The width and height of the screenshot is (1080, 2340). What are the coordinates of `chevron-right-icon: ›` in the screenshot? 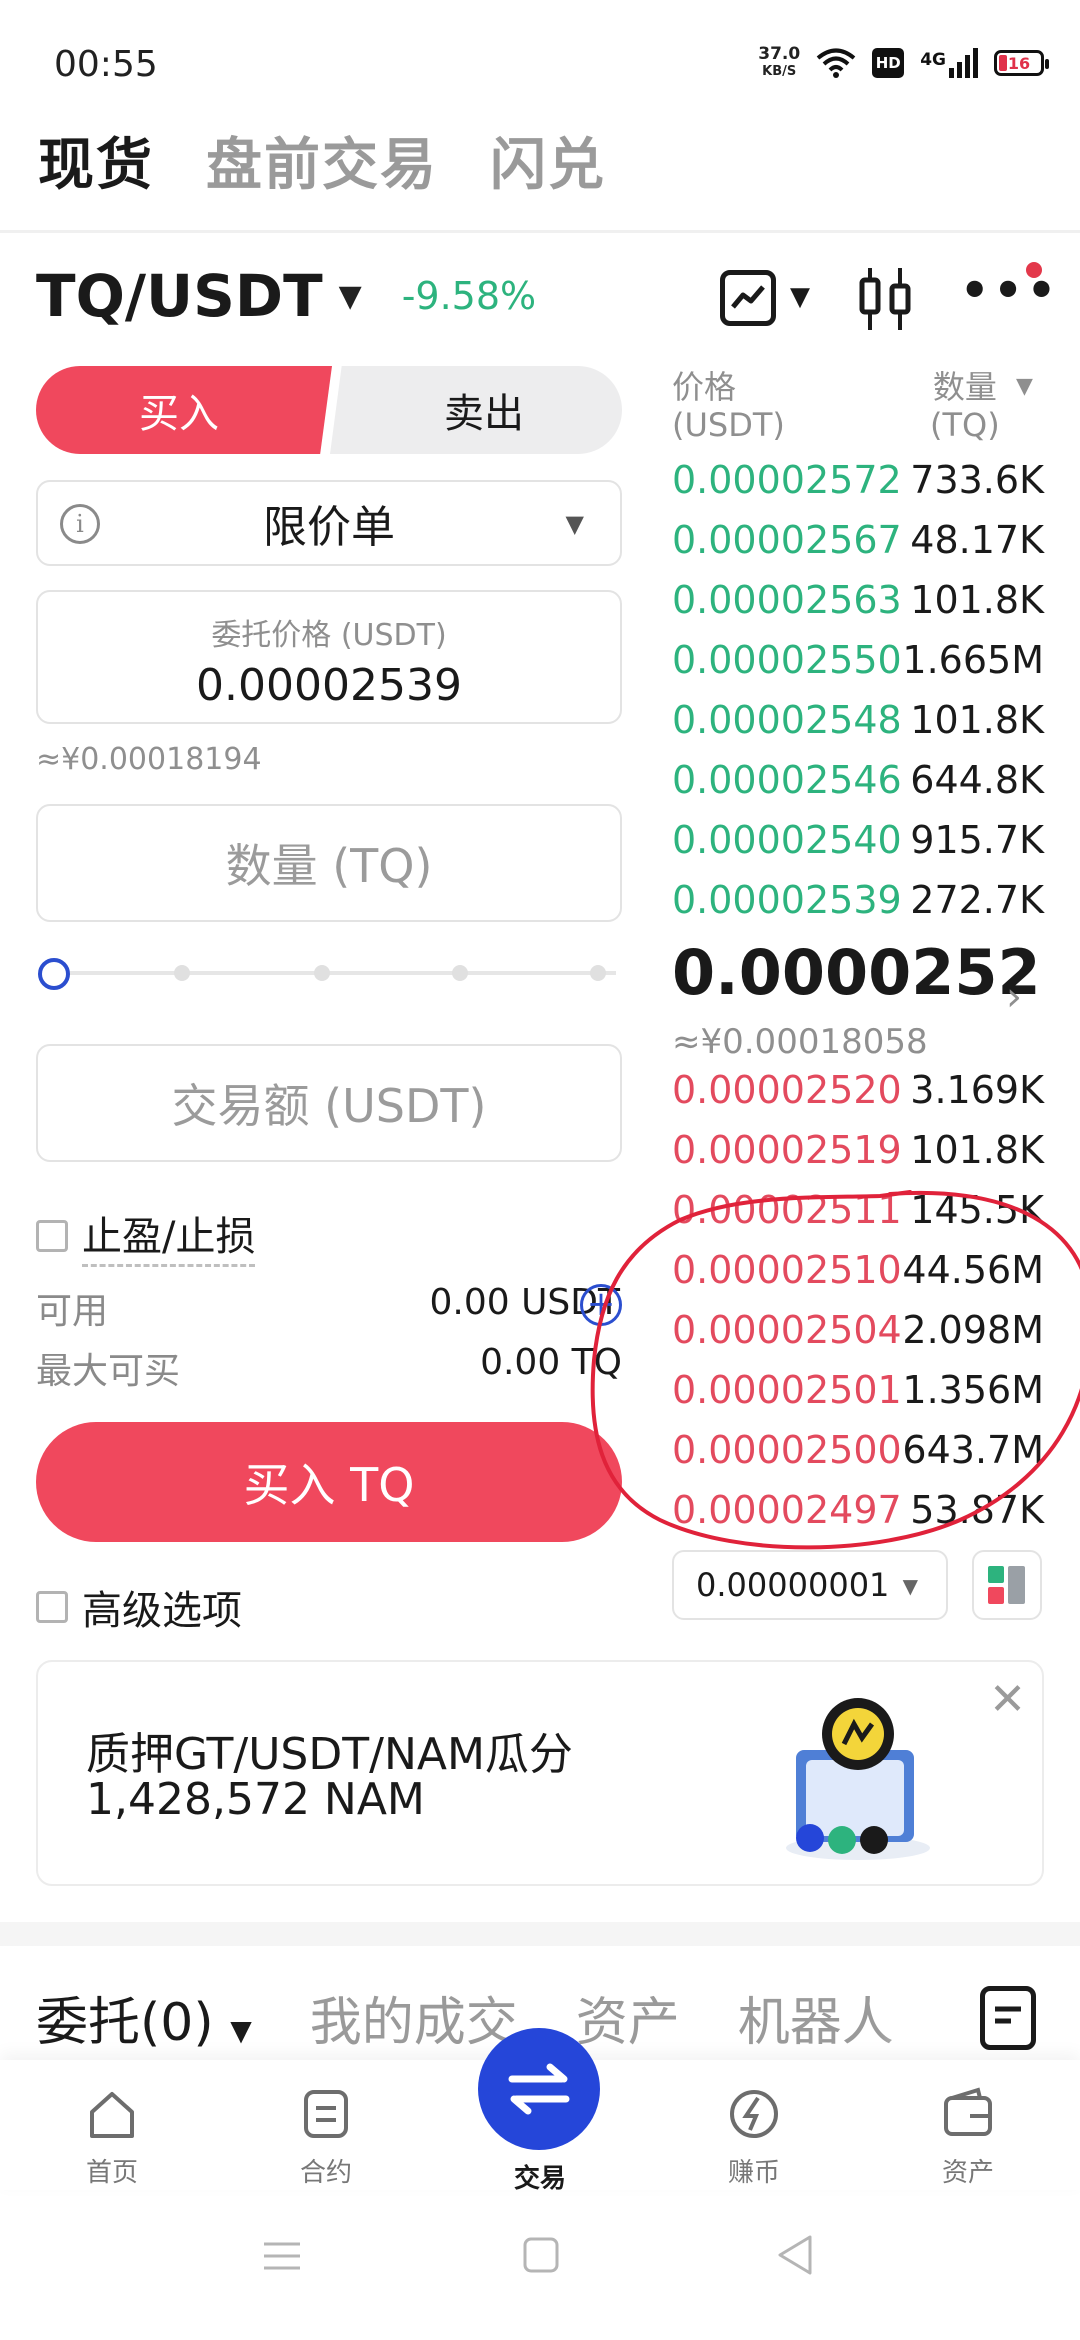 It's located at (1014, 997).